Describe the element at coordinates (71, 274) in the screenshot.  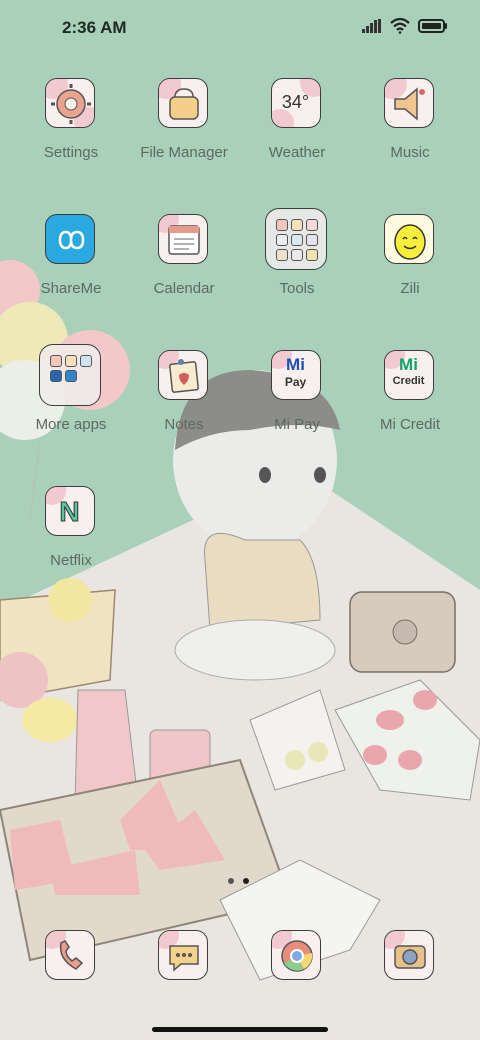
I see `app-shareme: ShareMe` at that location.